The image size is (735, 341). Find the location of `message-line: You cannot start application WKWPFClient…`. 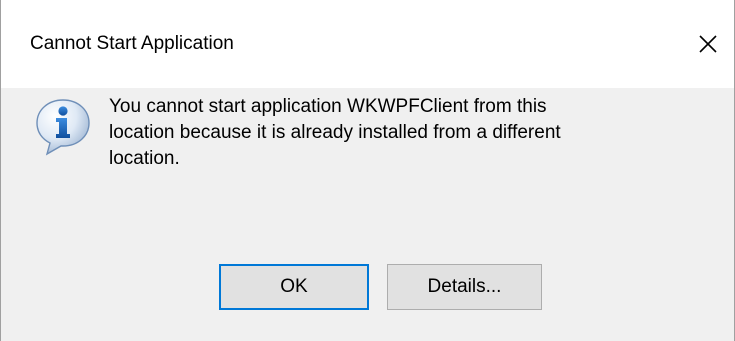

message-line: You cannot start application WKWPFClient… is located at coordinates (328, 106).